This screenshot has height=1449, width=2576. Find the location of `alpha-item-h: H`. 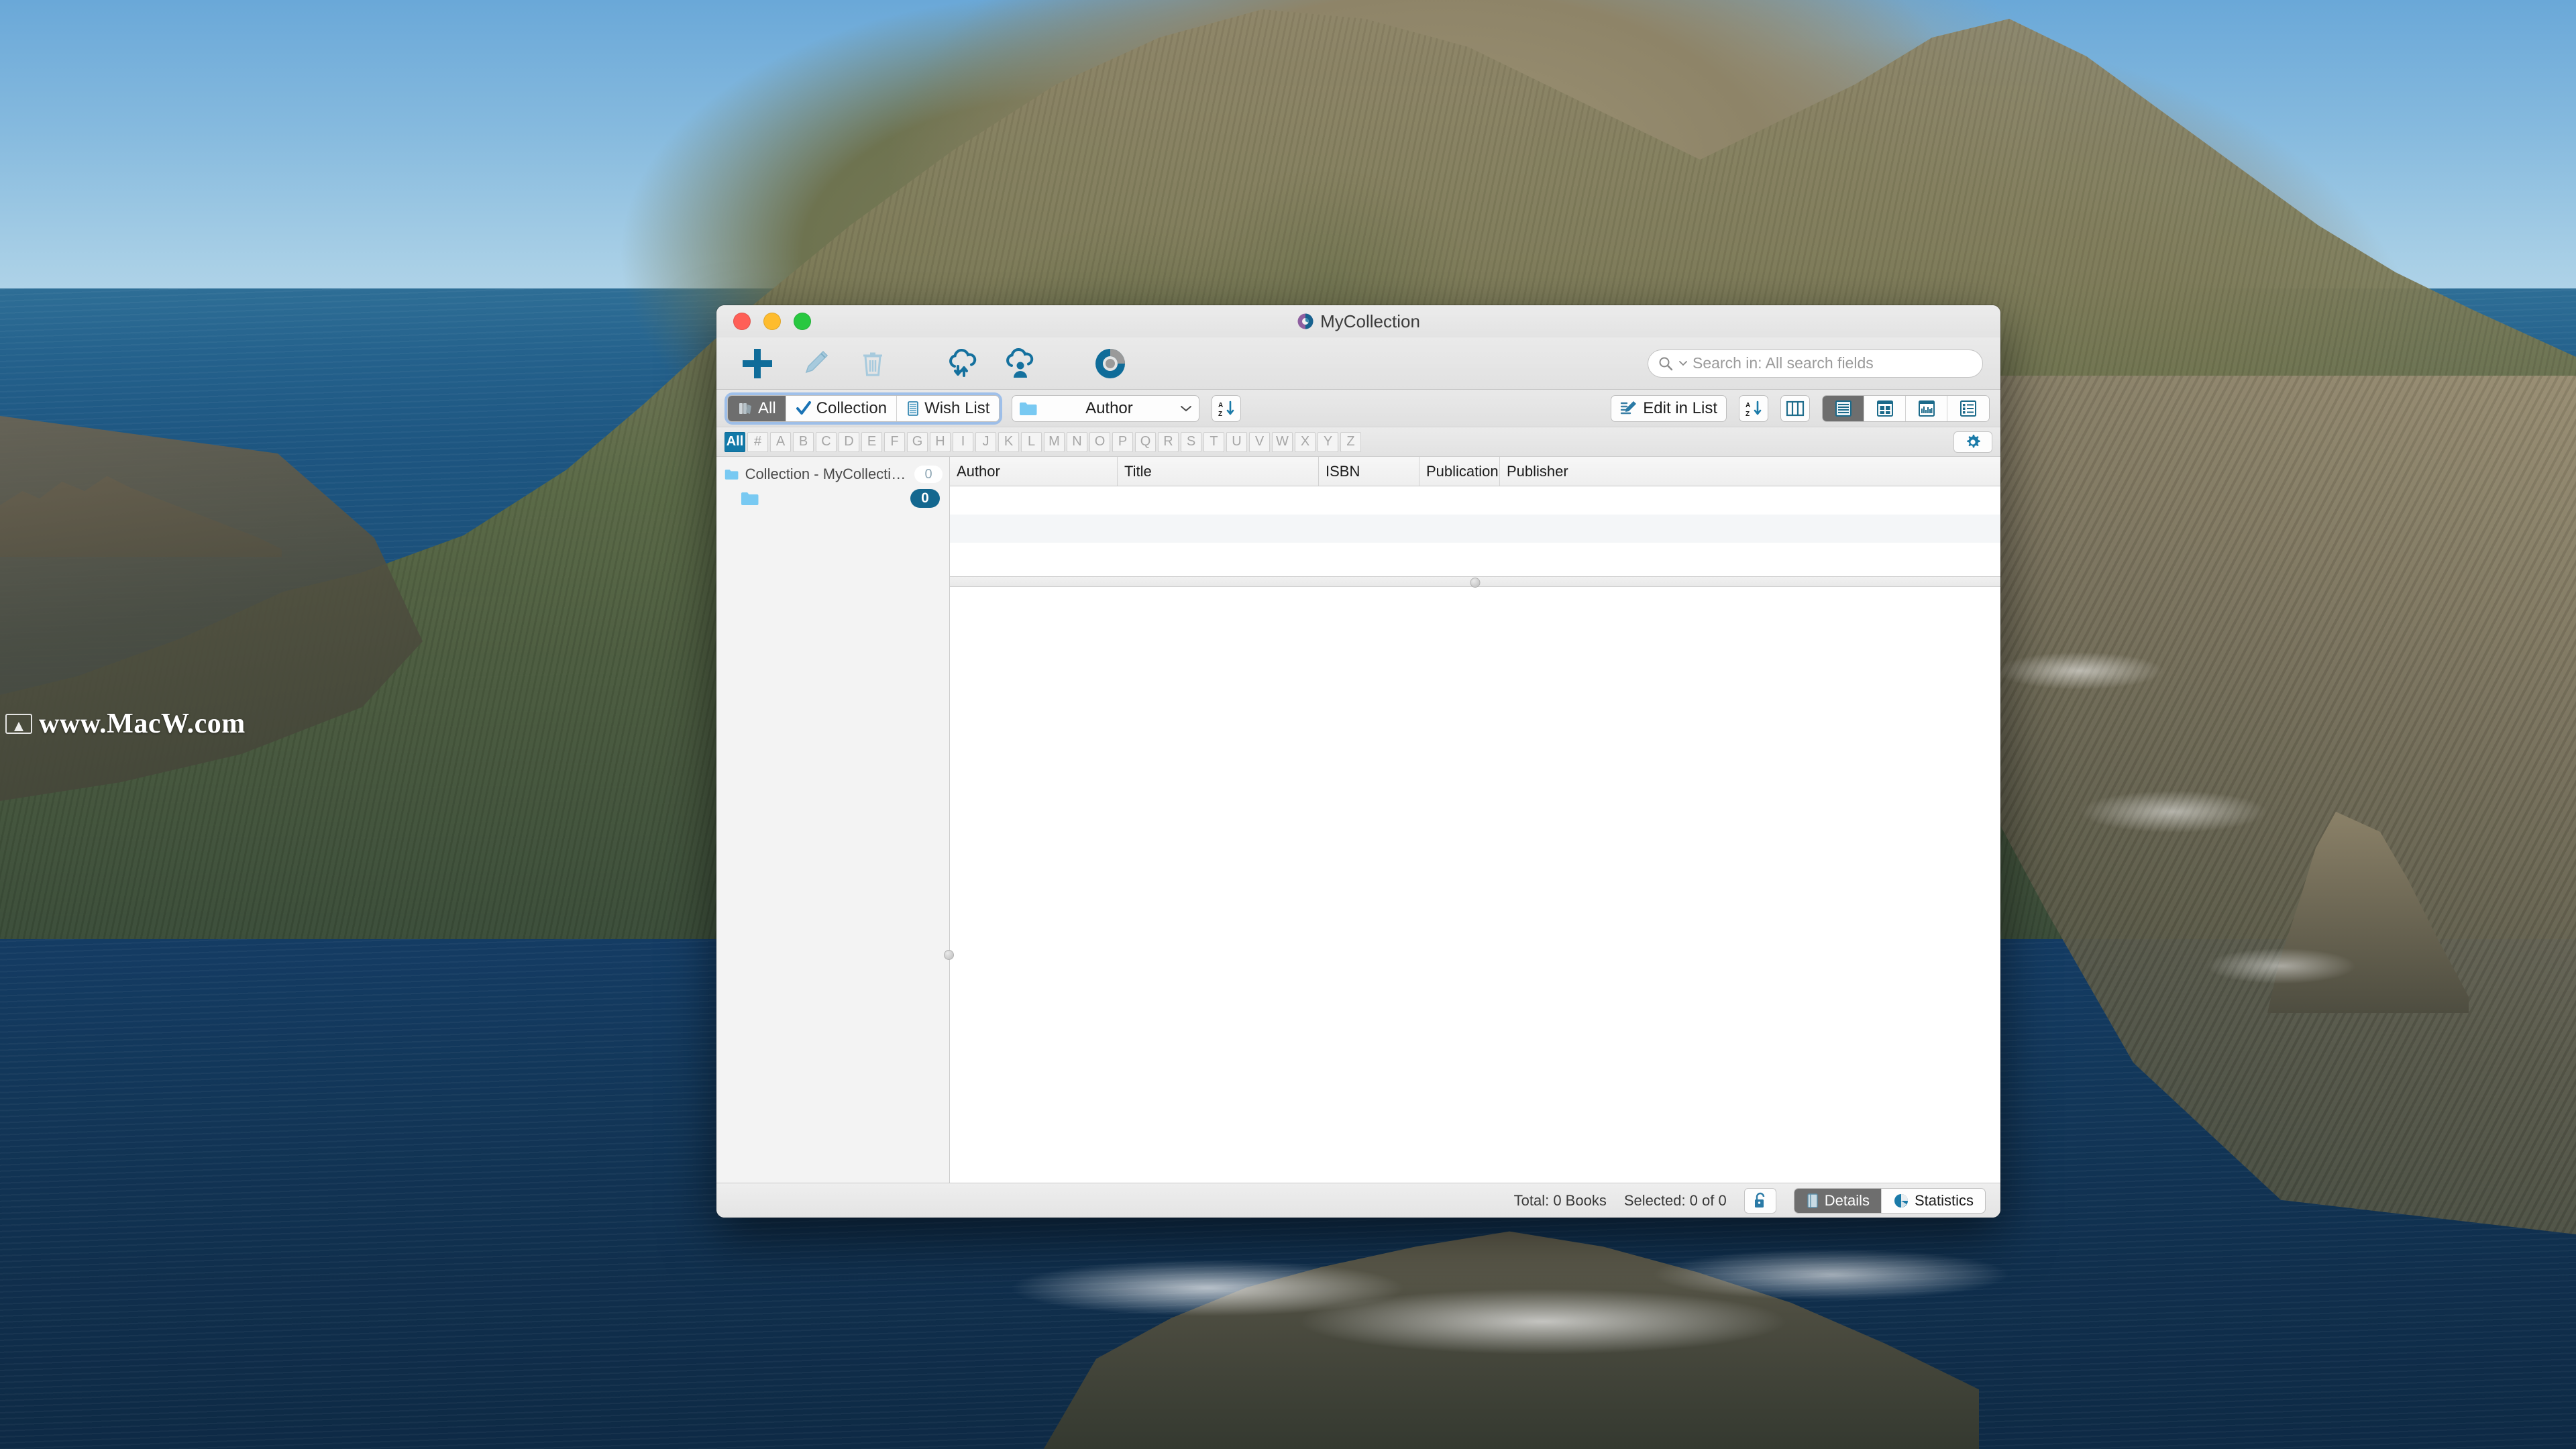

alpha-item-h: H is located at coordinates (940, 441).